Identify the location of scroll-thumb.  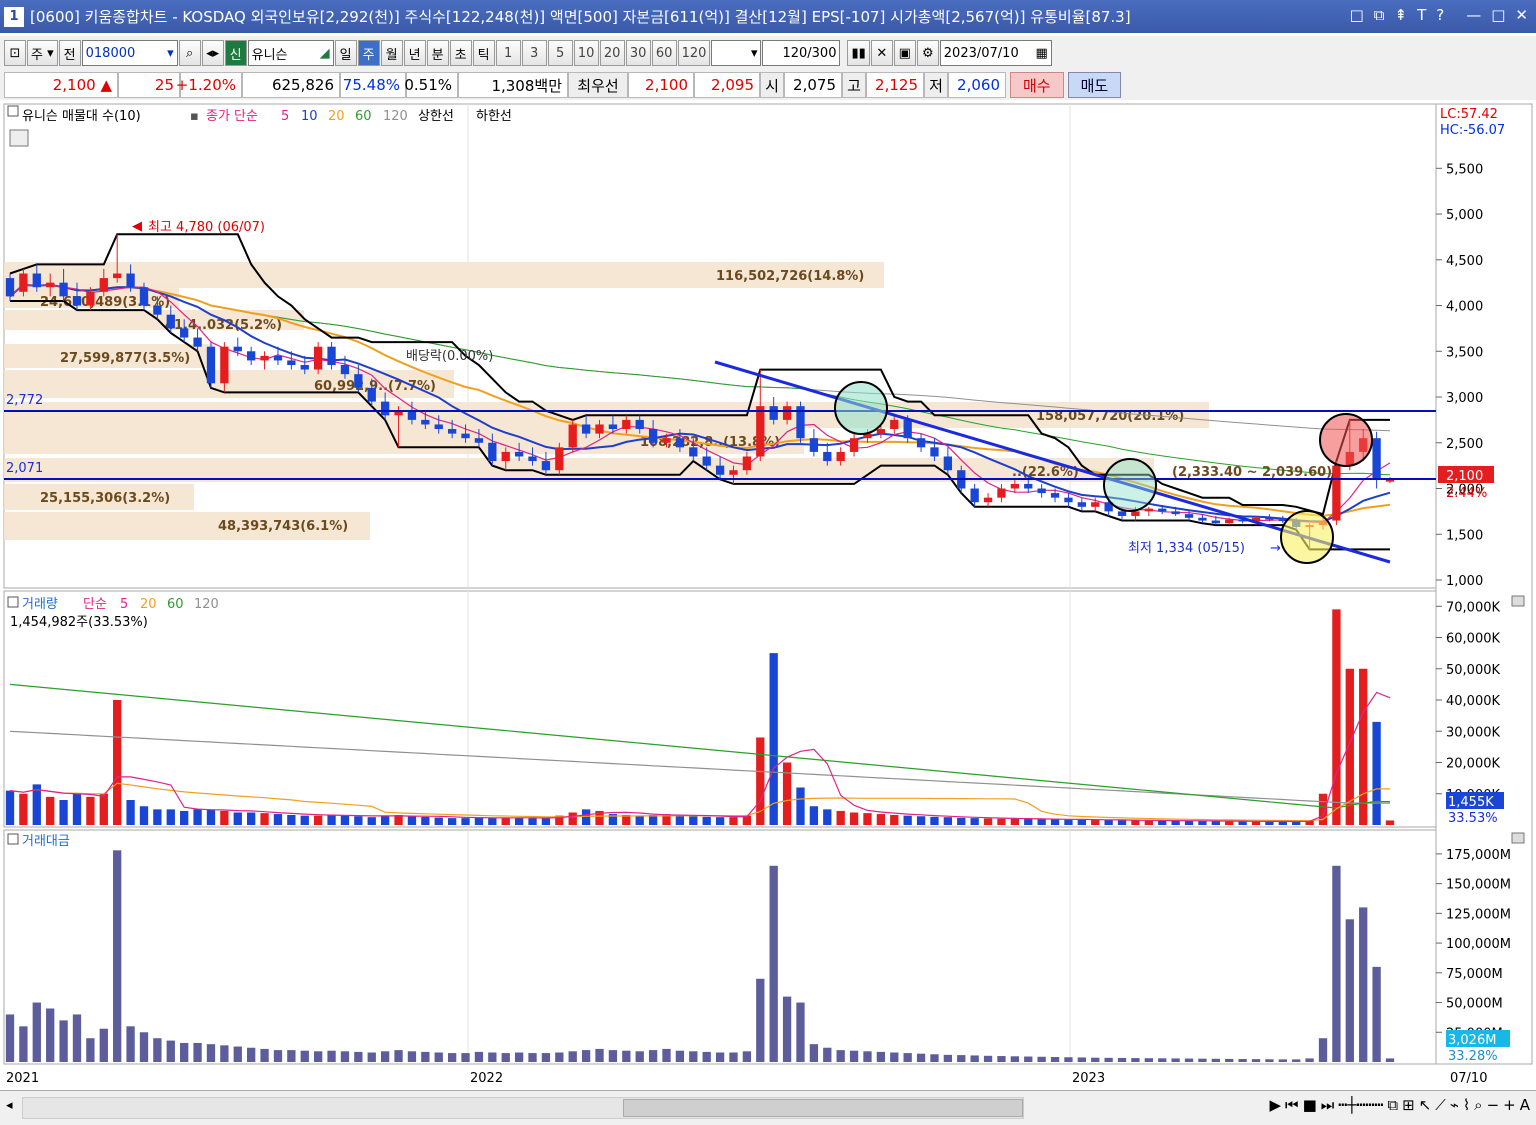
(823, 1108).